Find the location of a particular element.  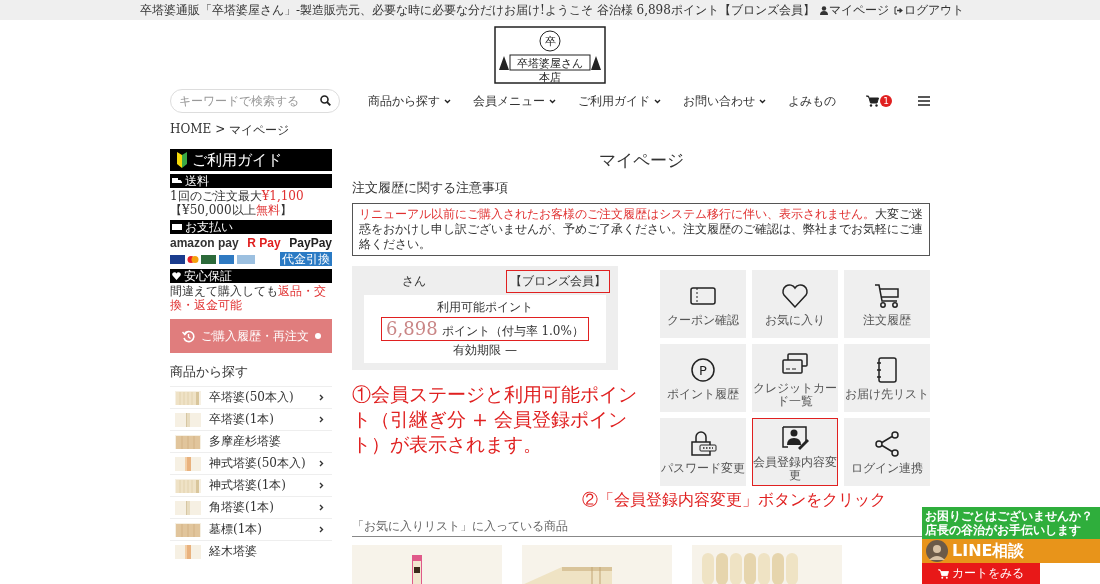

line-consult-title: LINE相談 is located at coordinates (988, 551).